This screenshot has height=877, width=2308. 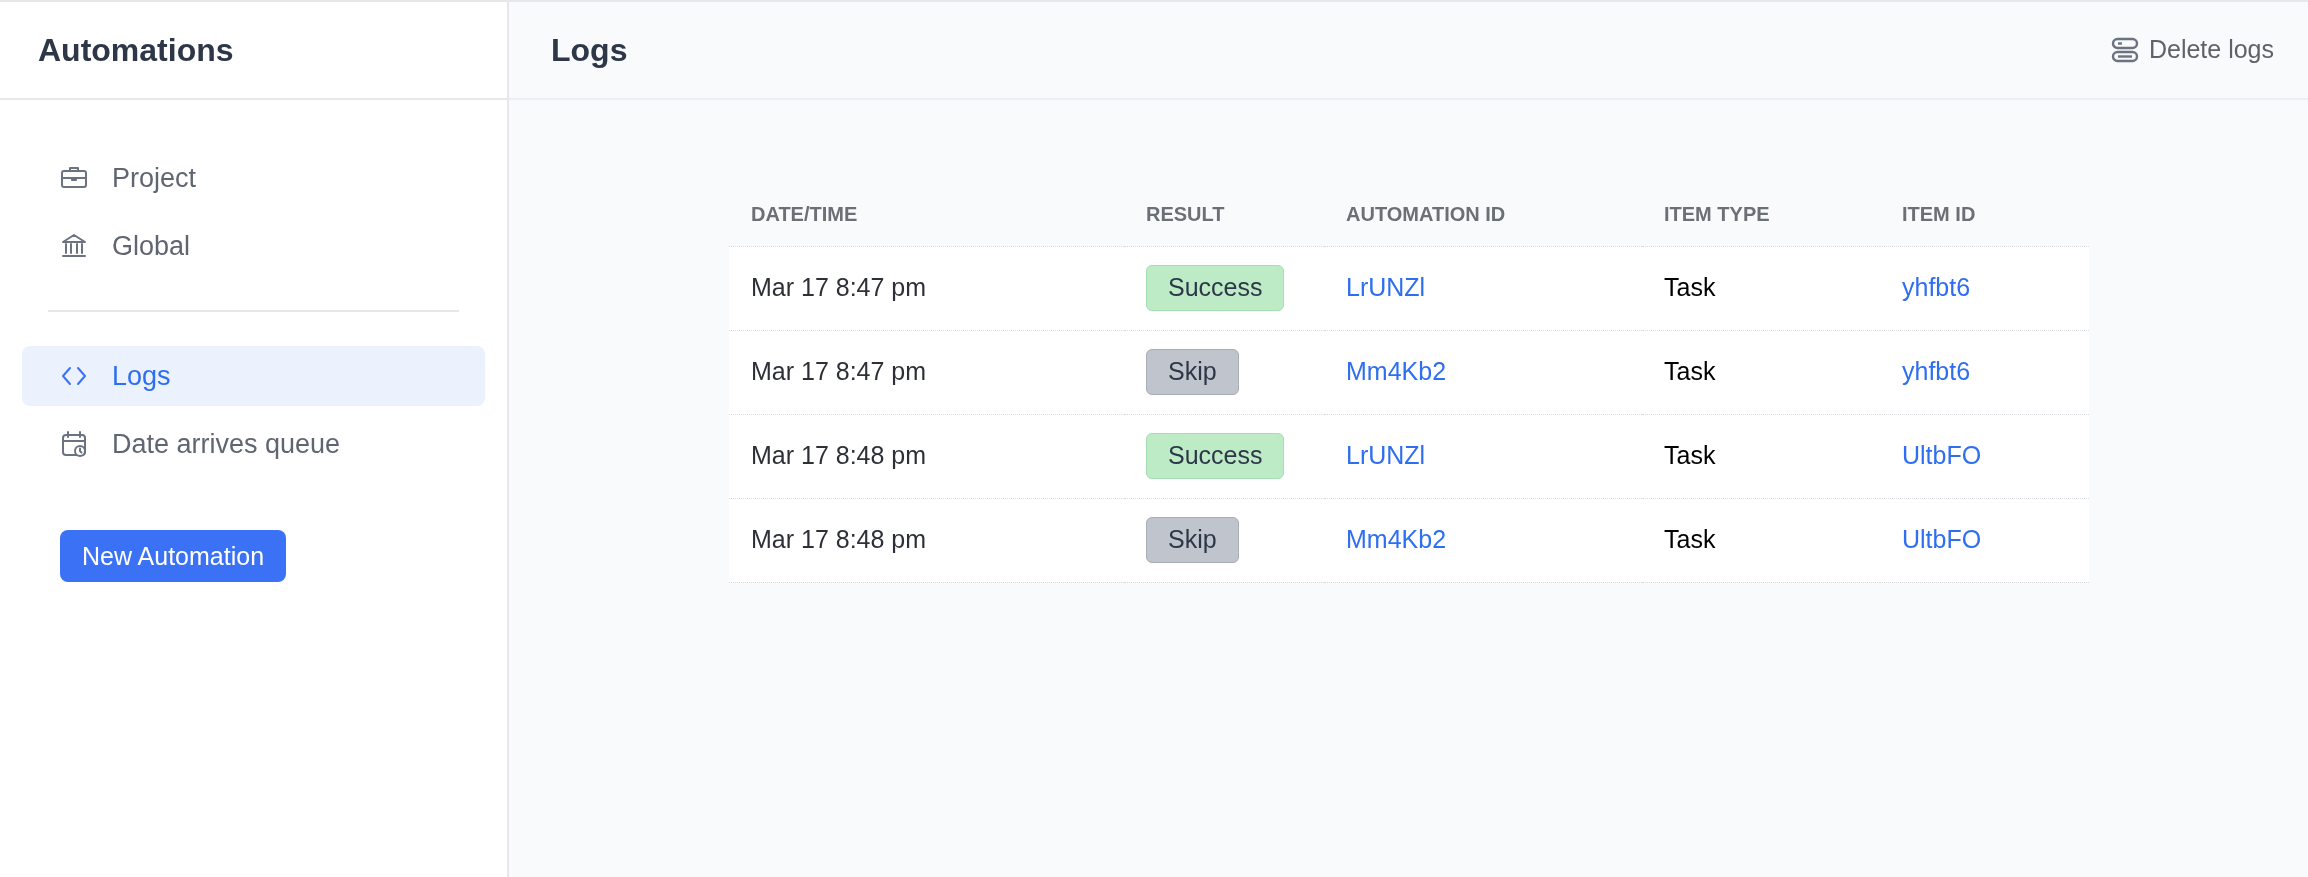 What do you see at coordinates (253, 376) in the screenshot?
I see `nav-item: Logs` at bounding box center [253, 376].